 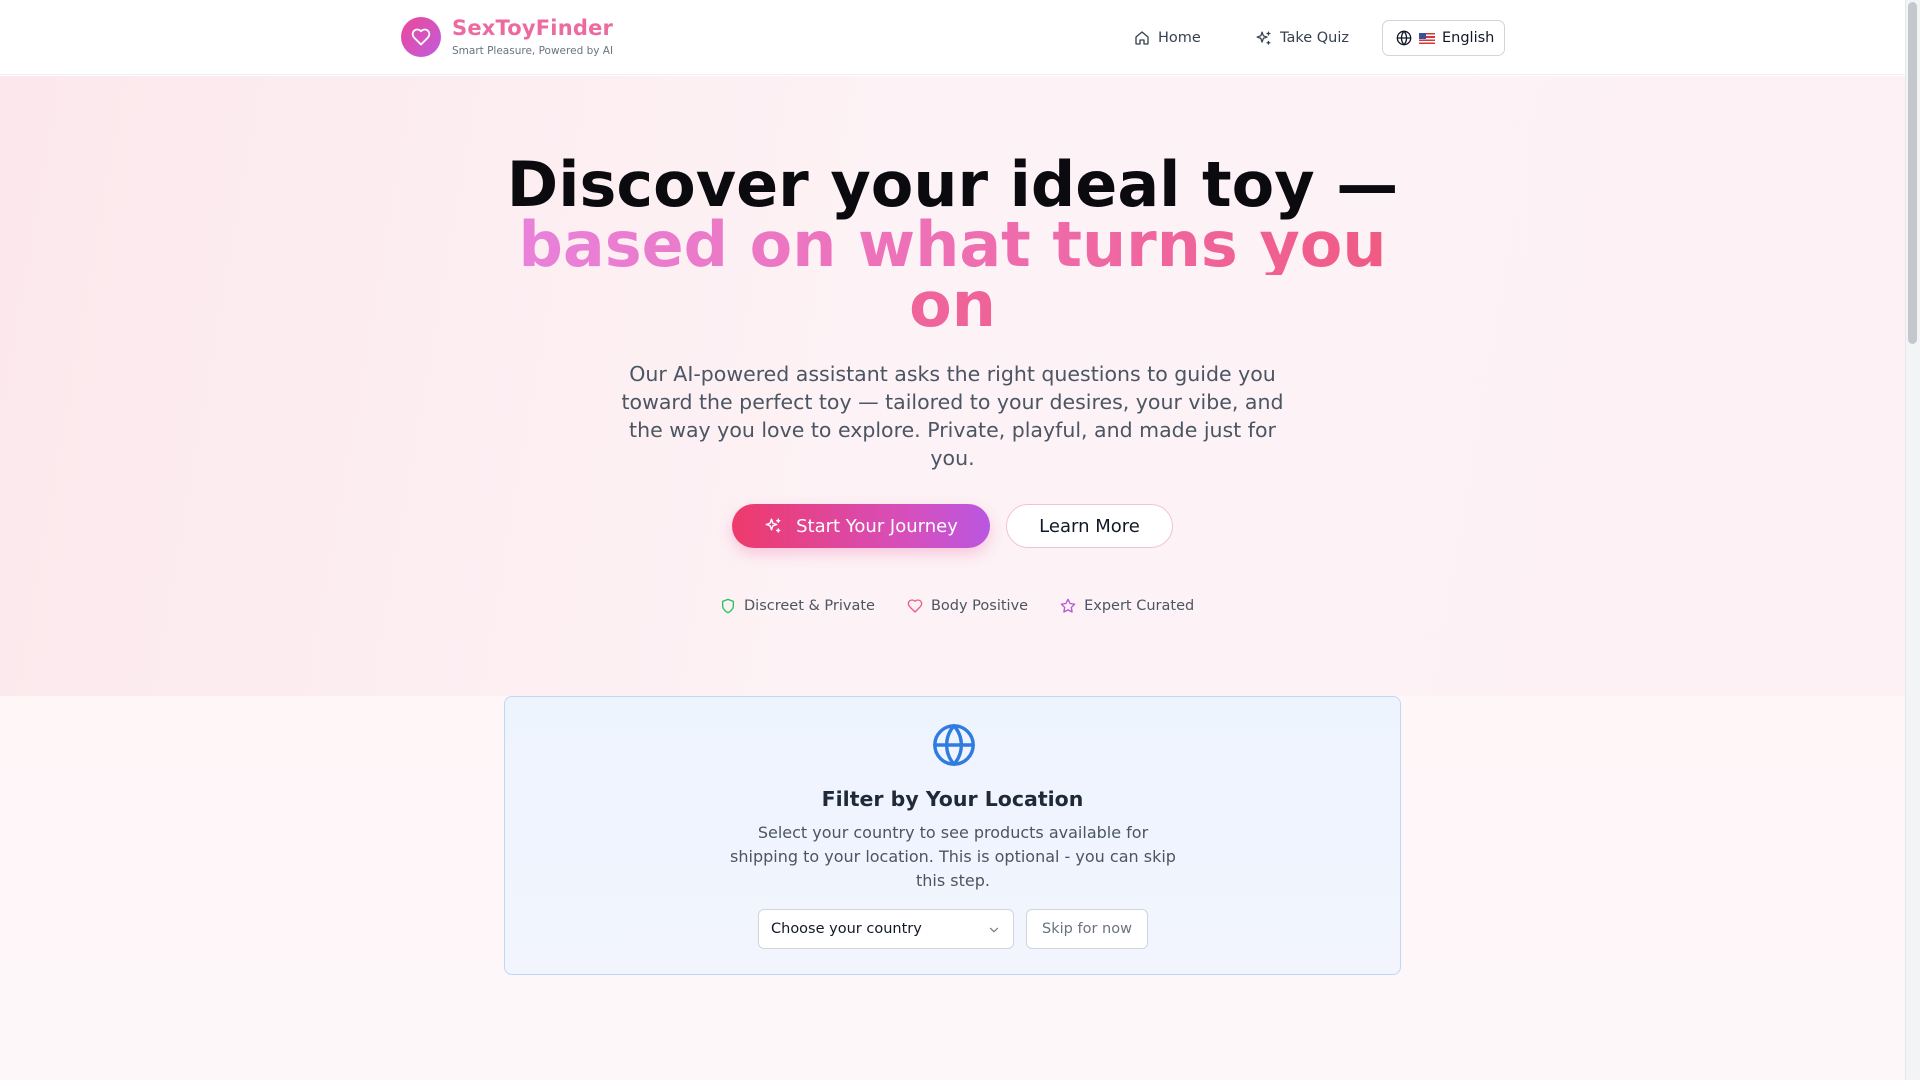 I want to click on skip-button: Skip for now, so click(x=1087, y=929).